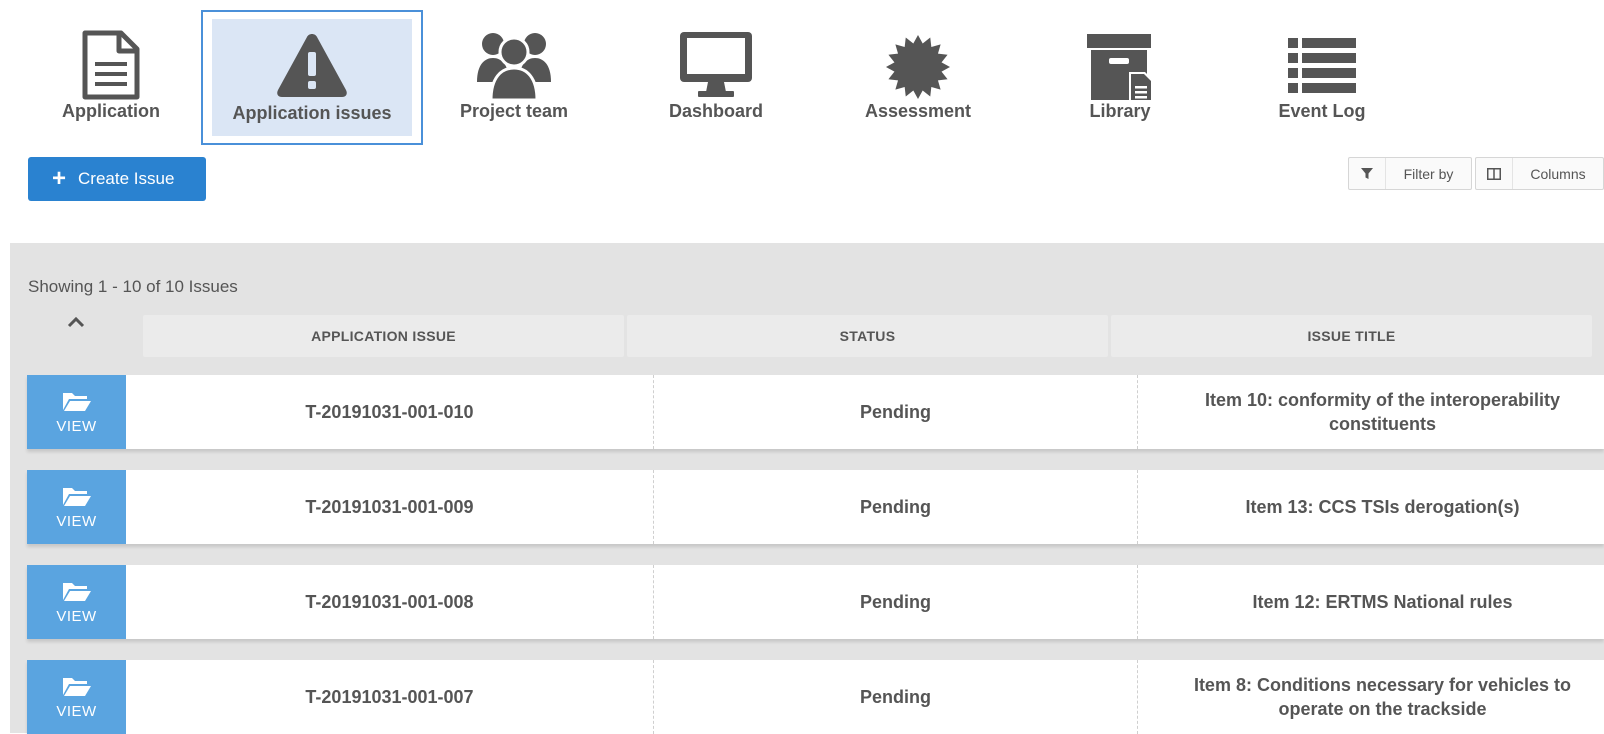 This screenshot has height=734, width=1604. Describe the element at coordinates (1370, 507) in the screenshot. I see `issue-title: Item 13: CCS TSIs derogation(s)` at that location.